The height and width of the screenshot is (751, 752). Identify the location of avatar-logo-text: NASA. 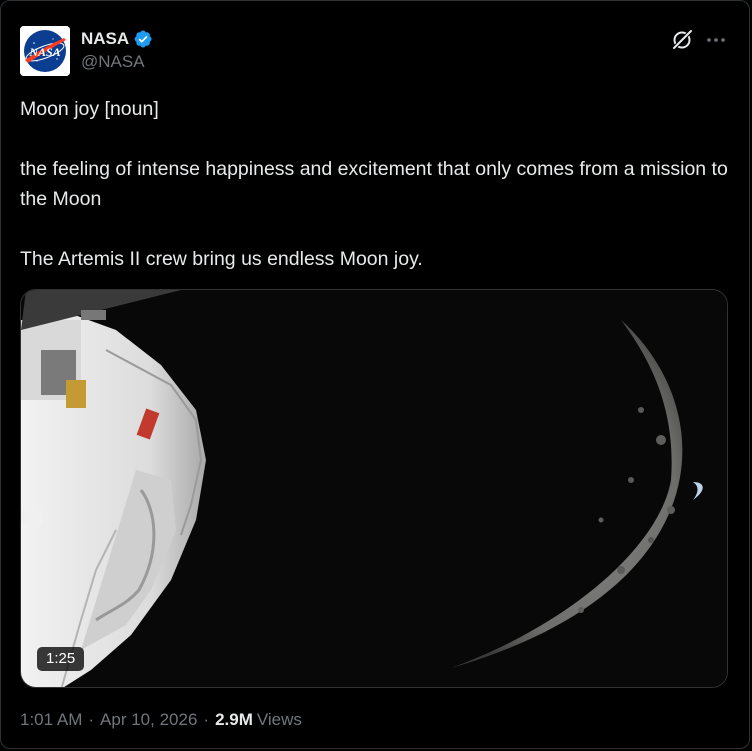
(44, 52).